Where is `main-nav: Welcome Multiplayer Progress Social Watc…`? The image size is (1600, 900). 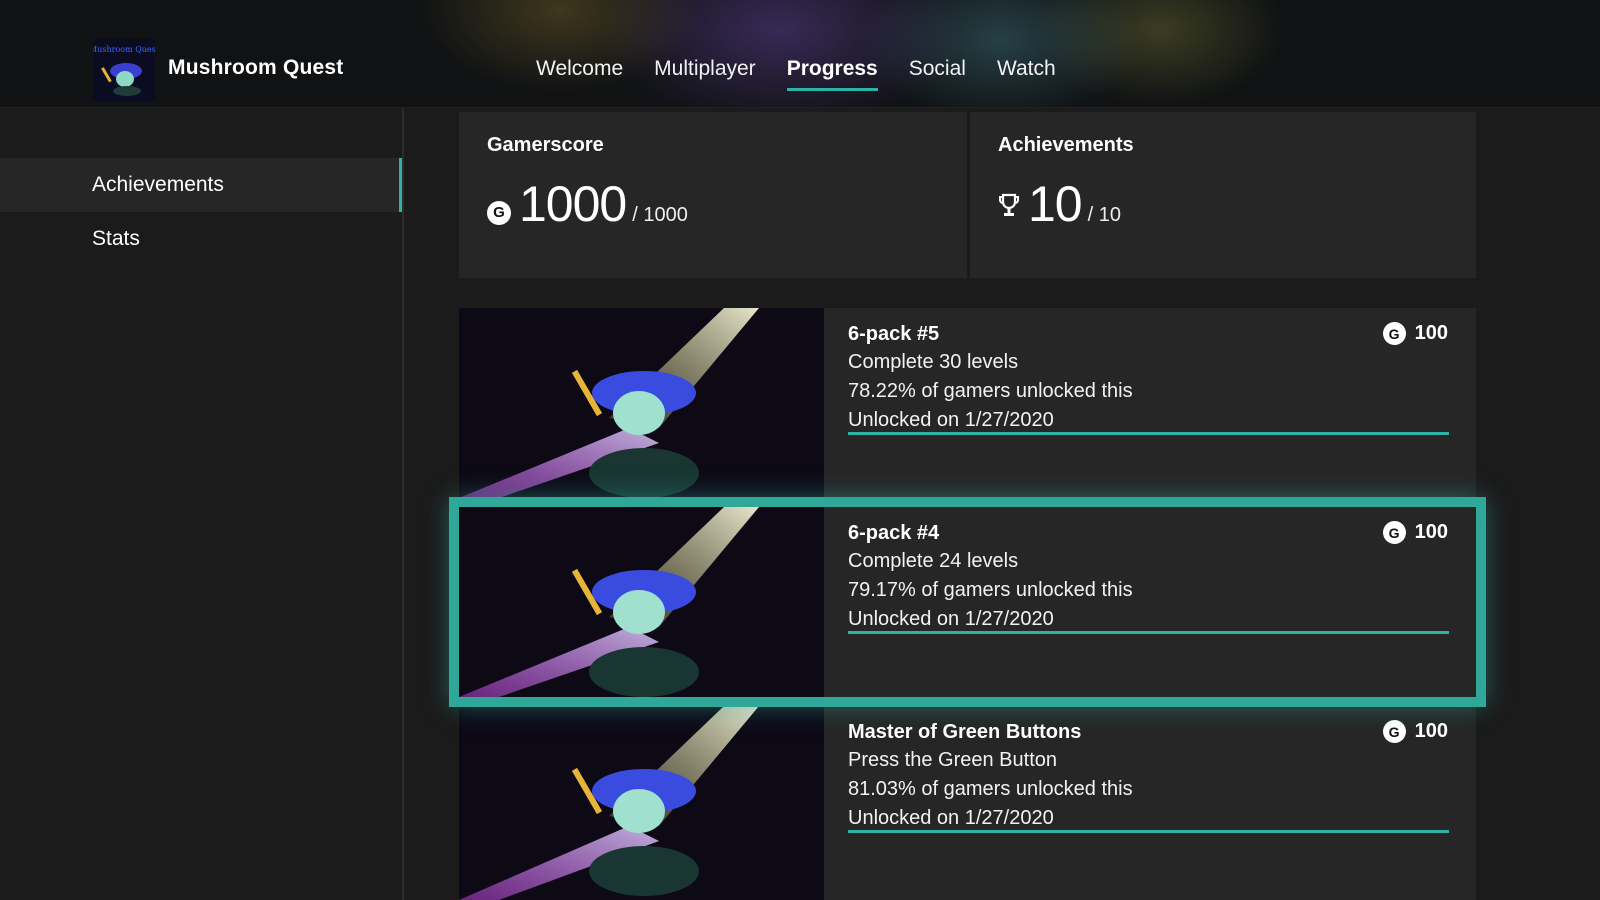
main-nav: Welcome Multiplayer Progress Social Watc… is located at coordinates (811, 74).